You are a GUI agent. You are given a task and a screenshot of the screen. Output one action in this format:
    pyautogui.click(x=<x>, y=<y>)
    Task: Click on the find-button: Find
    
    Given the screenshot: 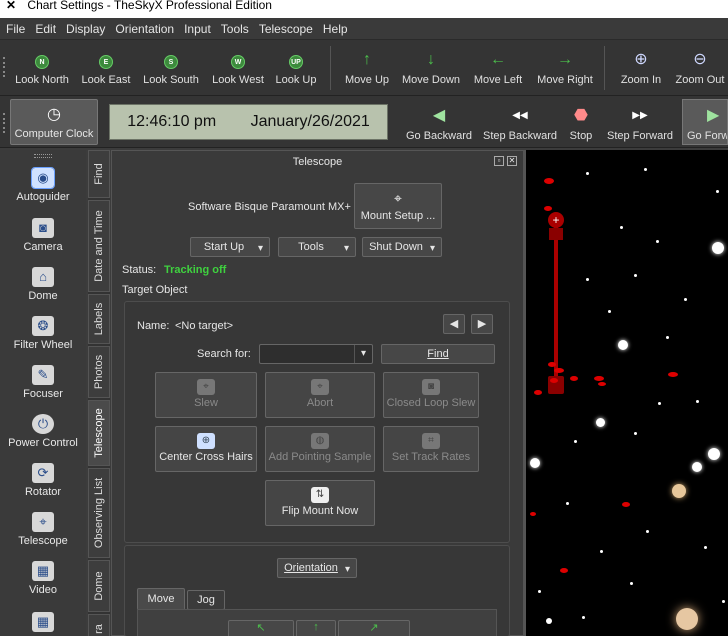 What is the action you would take?
    pyautogui.click(x=438, y=354)
    